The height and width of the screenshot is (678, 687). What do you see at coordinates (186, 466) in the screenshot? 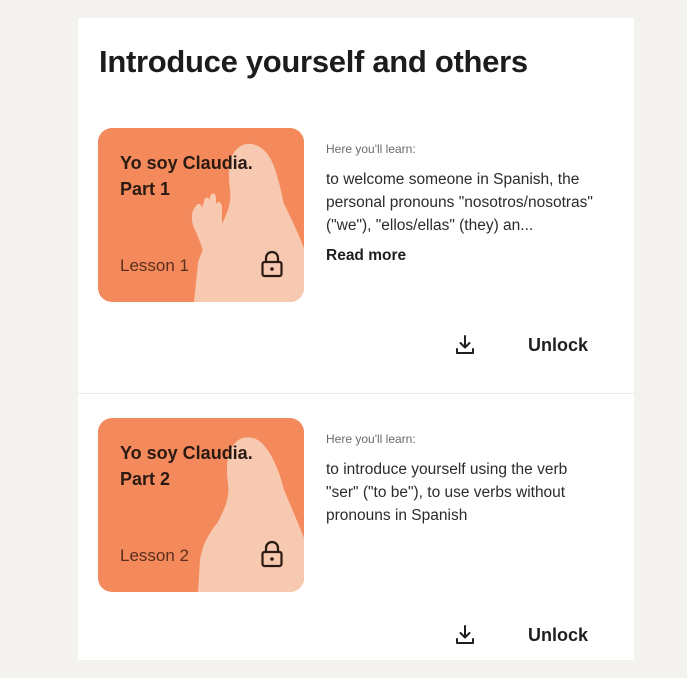
I see `lesson-card-title: Yo soy Claudia. Part 2` at bounding box center [186, 466].